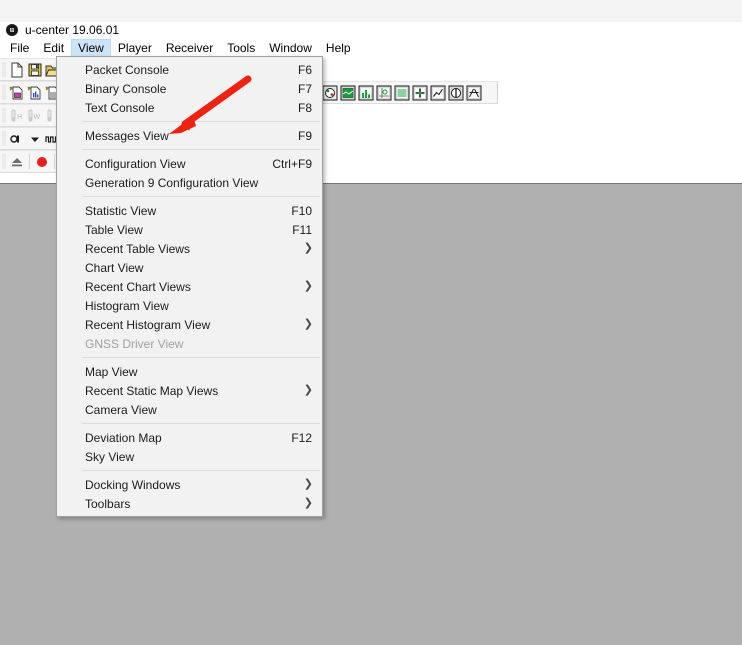 This screenshot has width=742, height=645. I want to click on menu-item-label: Recent Table Views, so click(137, 248).